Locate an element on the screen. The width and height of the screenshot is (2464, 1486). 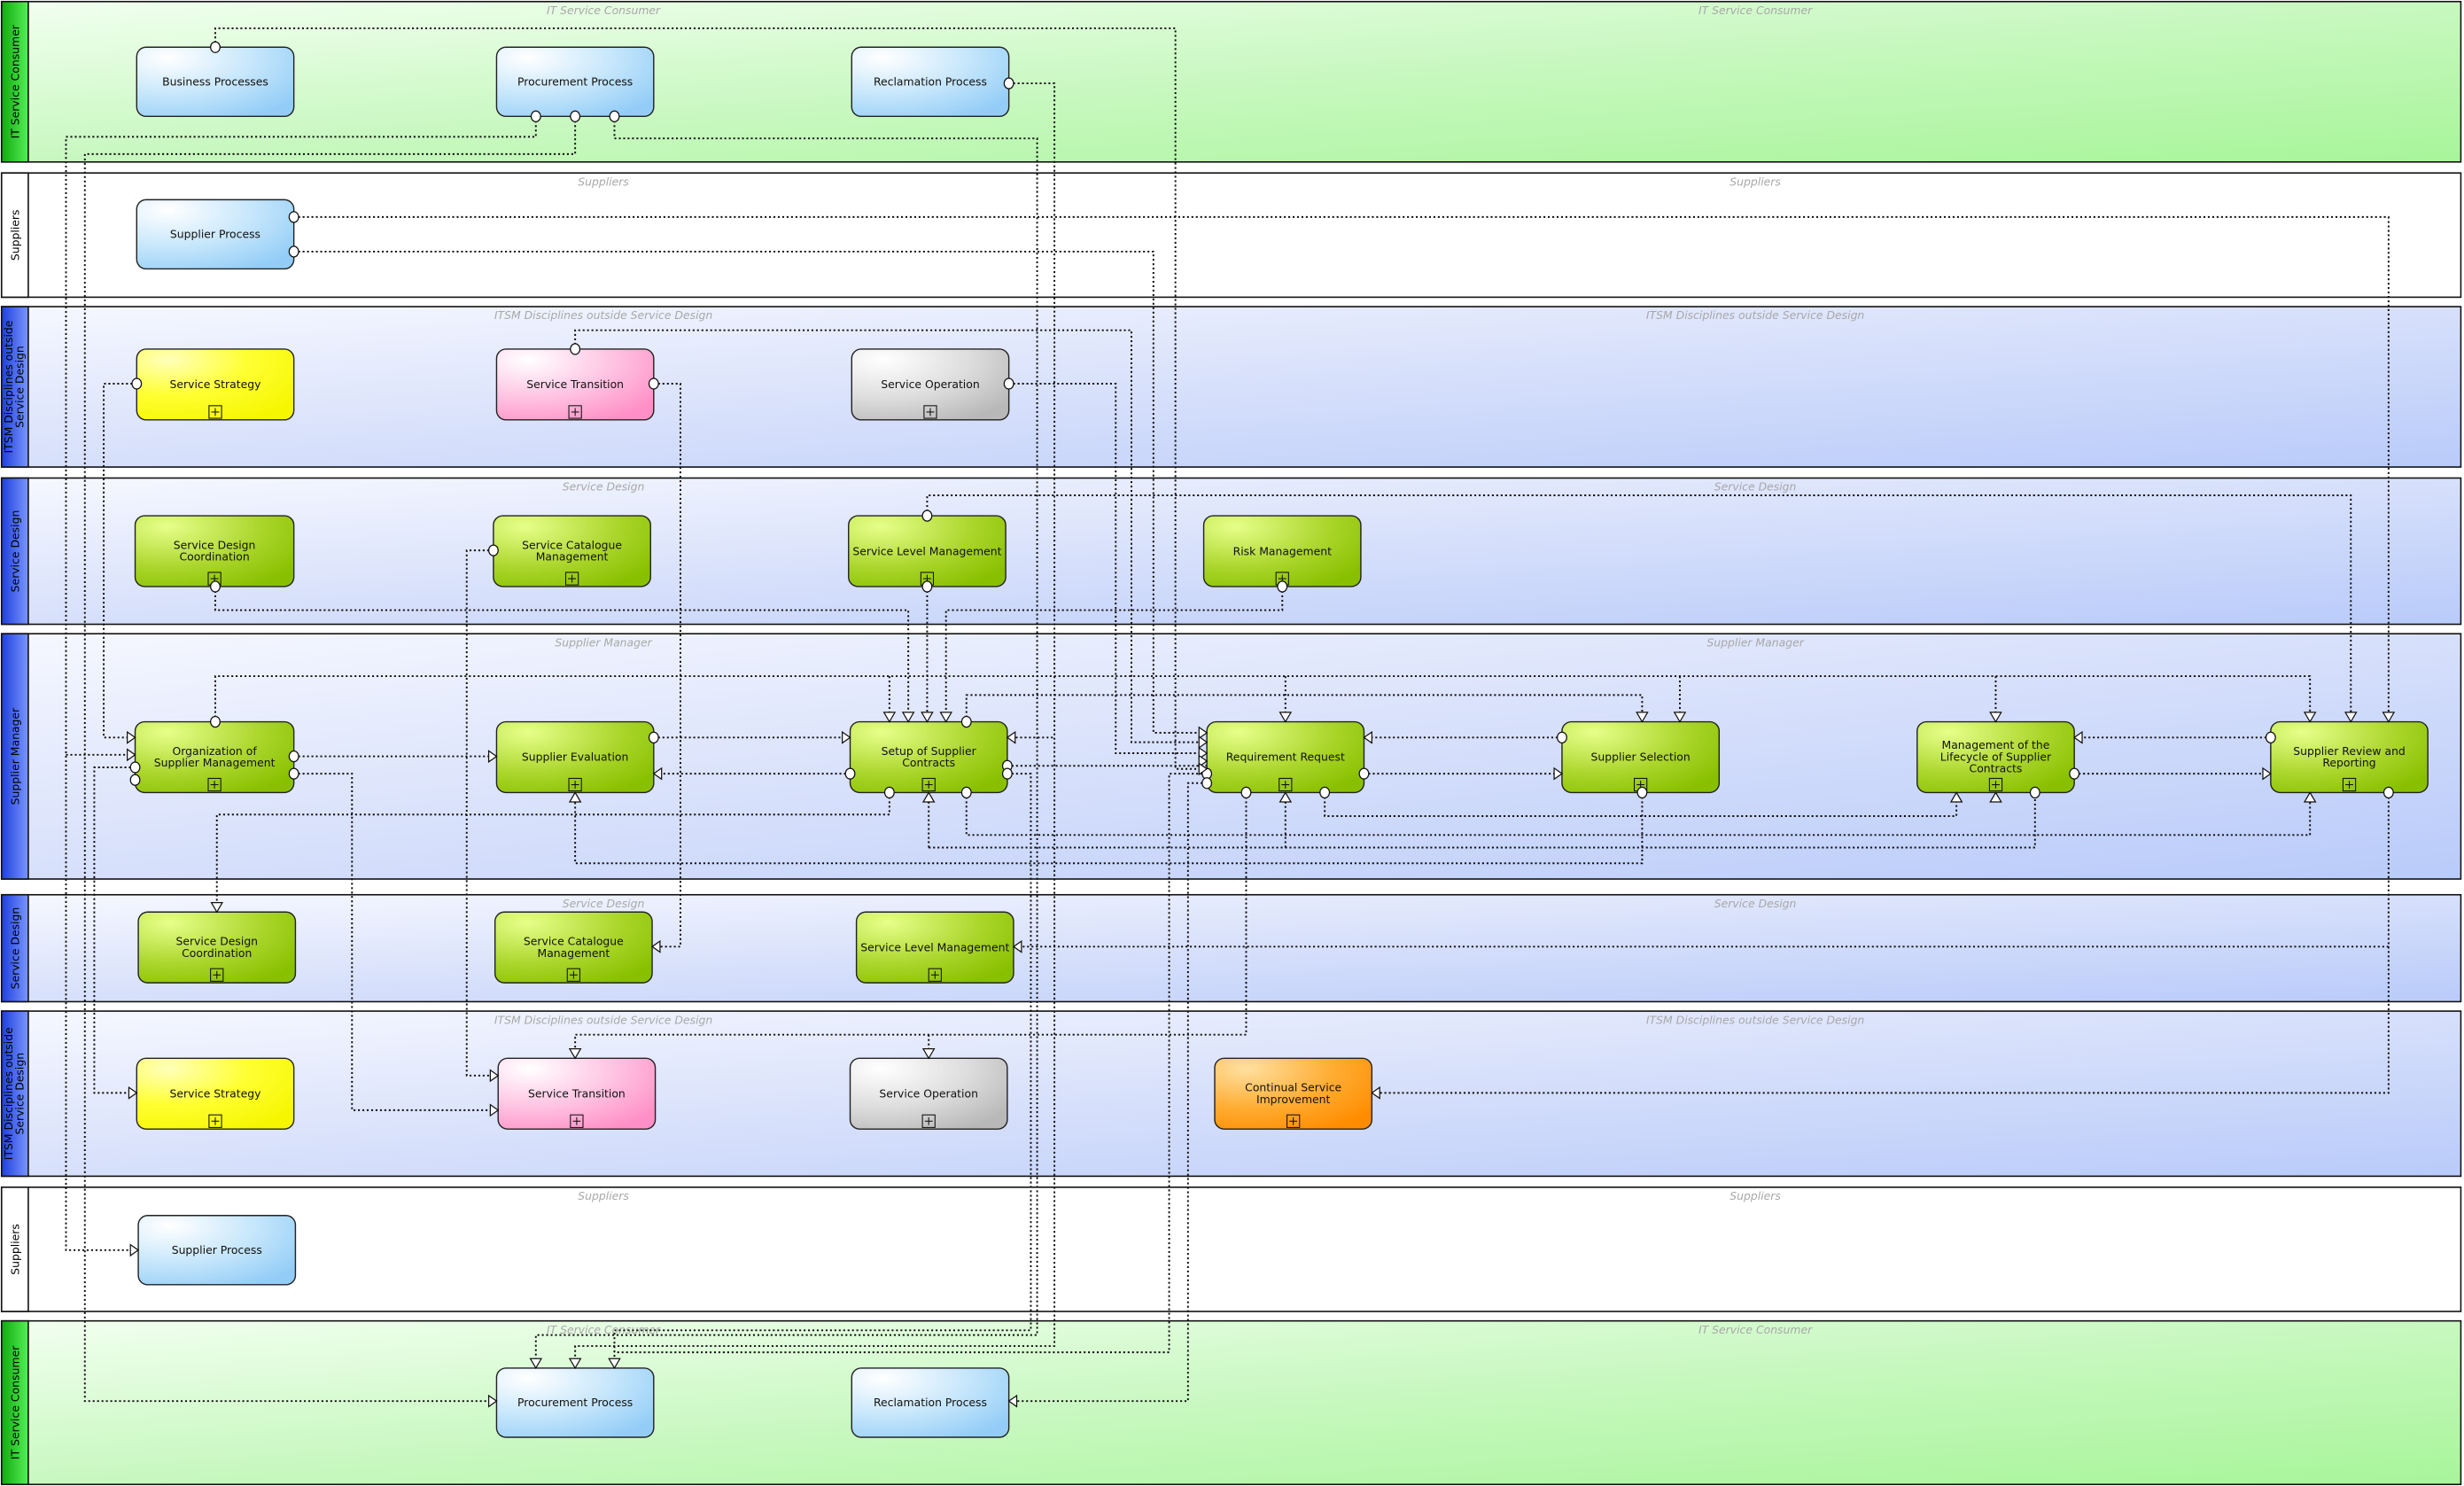
node-label: Service Level Management is located at coordinates (934, 946).